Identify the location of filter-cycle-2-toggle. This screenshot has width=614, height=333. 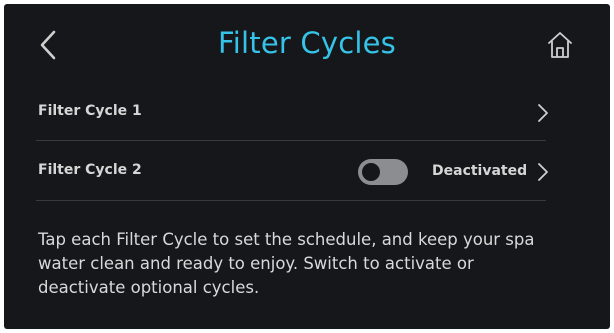
(383, 172).